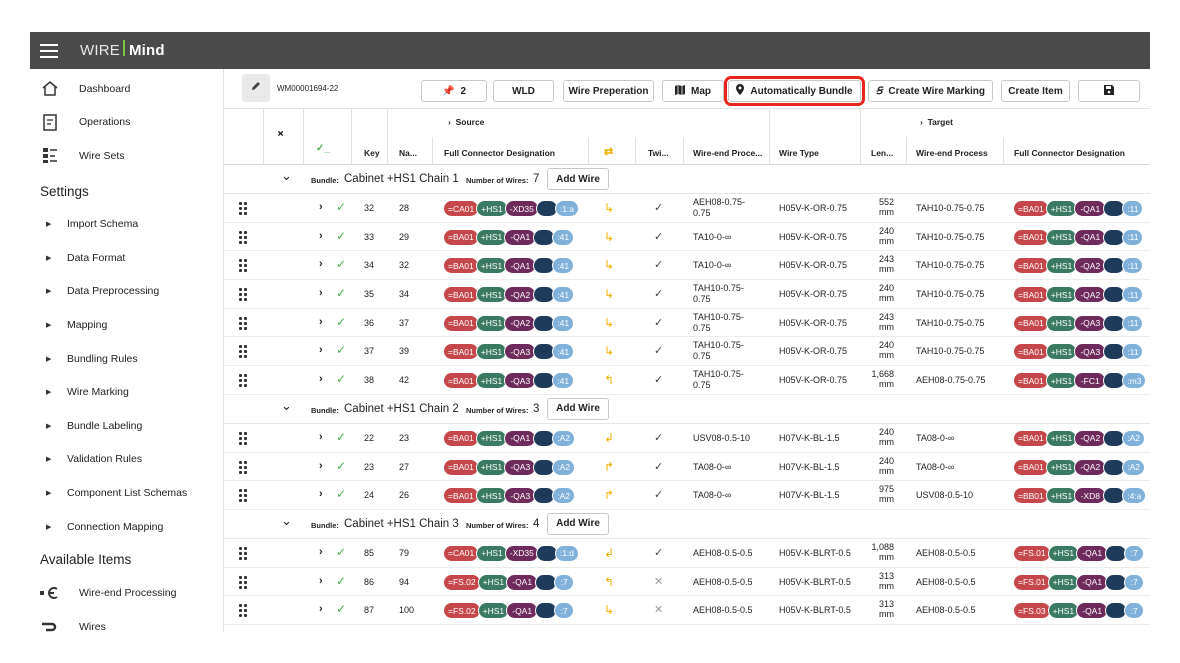 The width and height of the screenshot is (1180, 663). I want to click on sidebar-item-mapping: ▶ Mapping, so click(126, 325).